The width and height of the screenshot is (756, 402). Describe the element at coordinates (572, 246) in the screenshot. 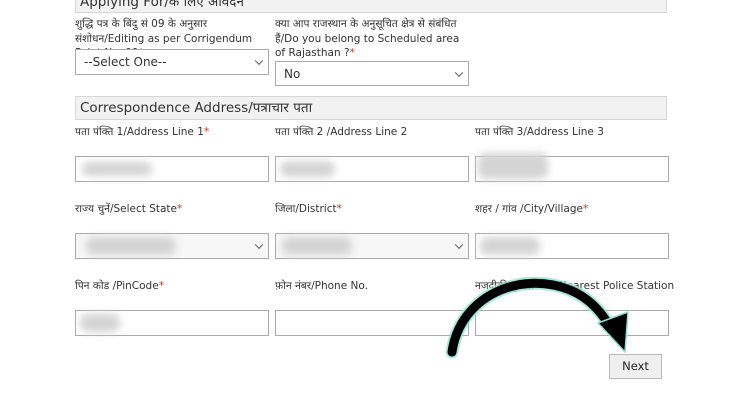

I see `city-input` at that location.